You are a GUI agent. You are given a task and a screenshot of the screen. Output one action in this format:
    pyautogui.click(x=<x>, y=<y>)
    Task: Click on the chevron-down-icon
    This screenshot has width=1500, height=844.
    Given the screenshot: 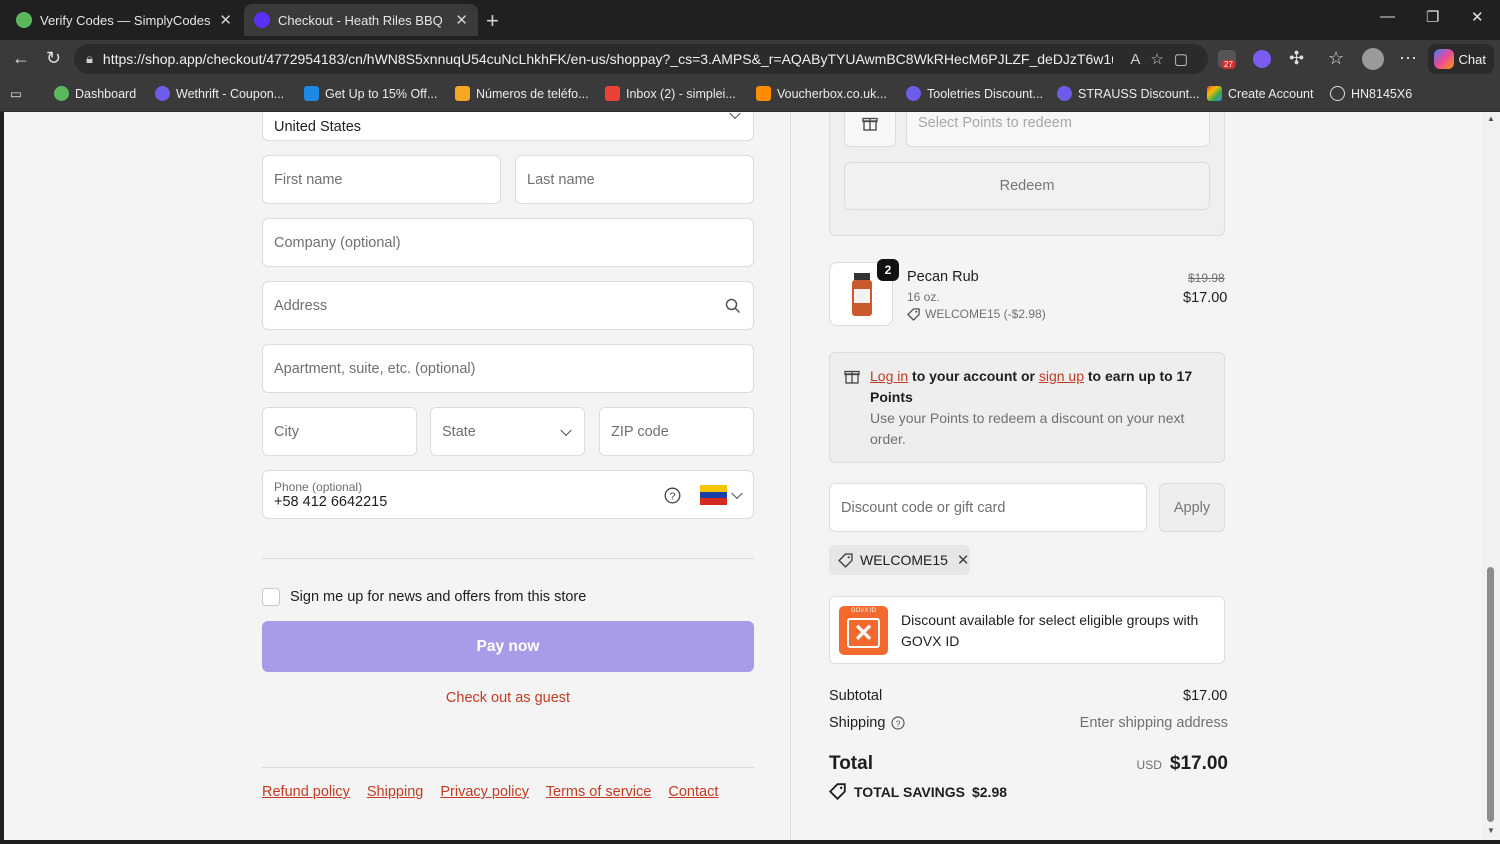 What is the action you would take?
    pyautogui.click(x=737, y=493)
    